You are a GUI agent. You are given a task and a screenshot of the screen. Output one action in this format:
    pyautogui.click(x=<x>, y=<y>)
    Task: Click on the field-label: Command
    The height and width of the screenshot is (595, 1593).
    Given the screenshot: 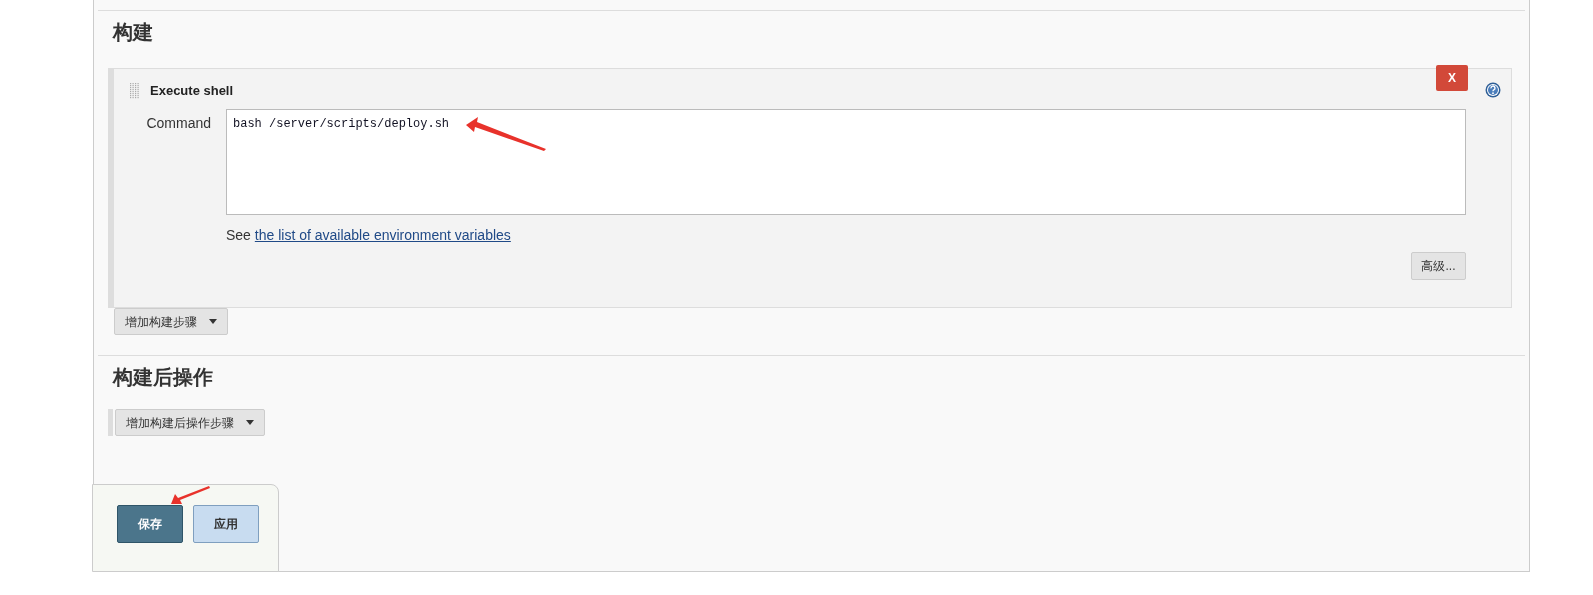 What is the action you would take?
    pyautogui.click(x=178, y=123)
    